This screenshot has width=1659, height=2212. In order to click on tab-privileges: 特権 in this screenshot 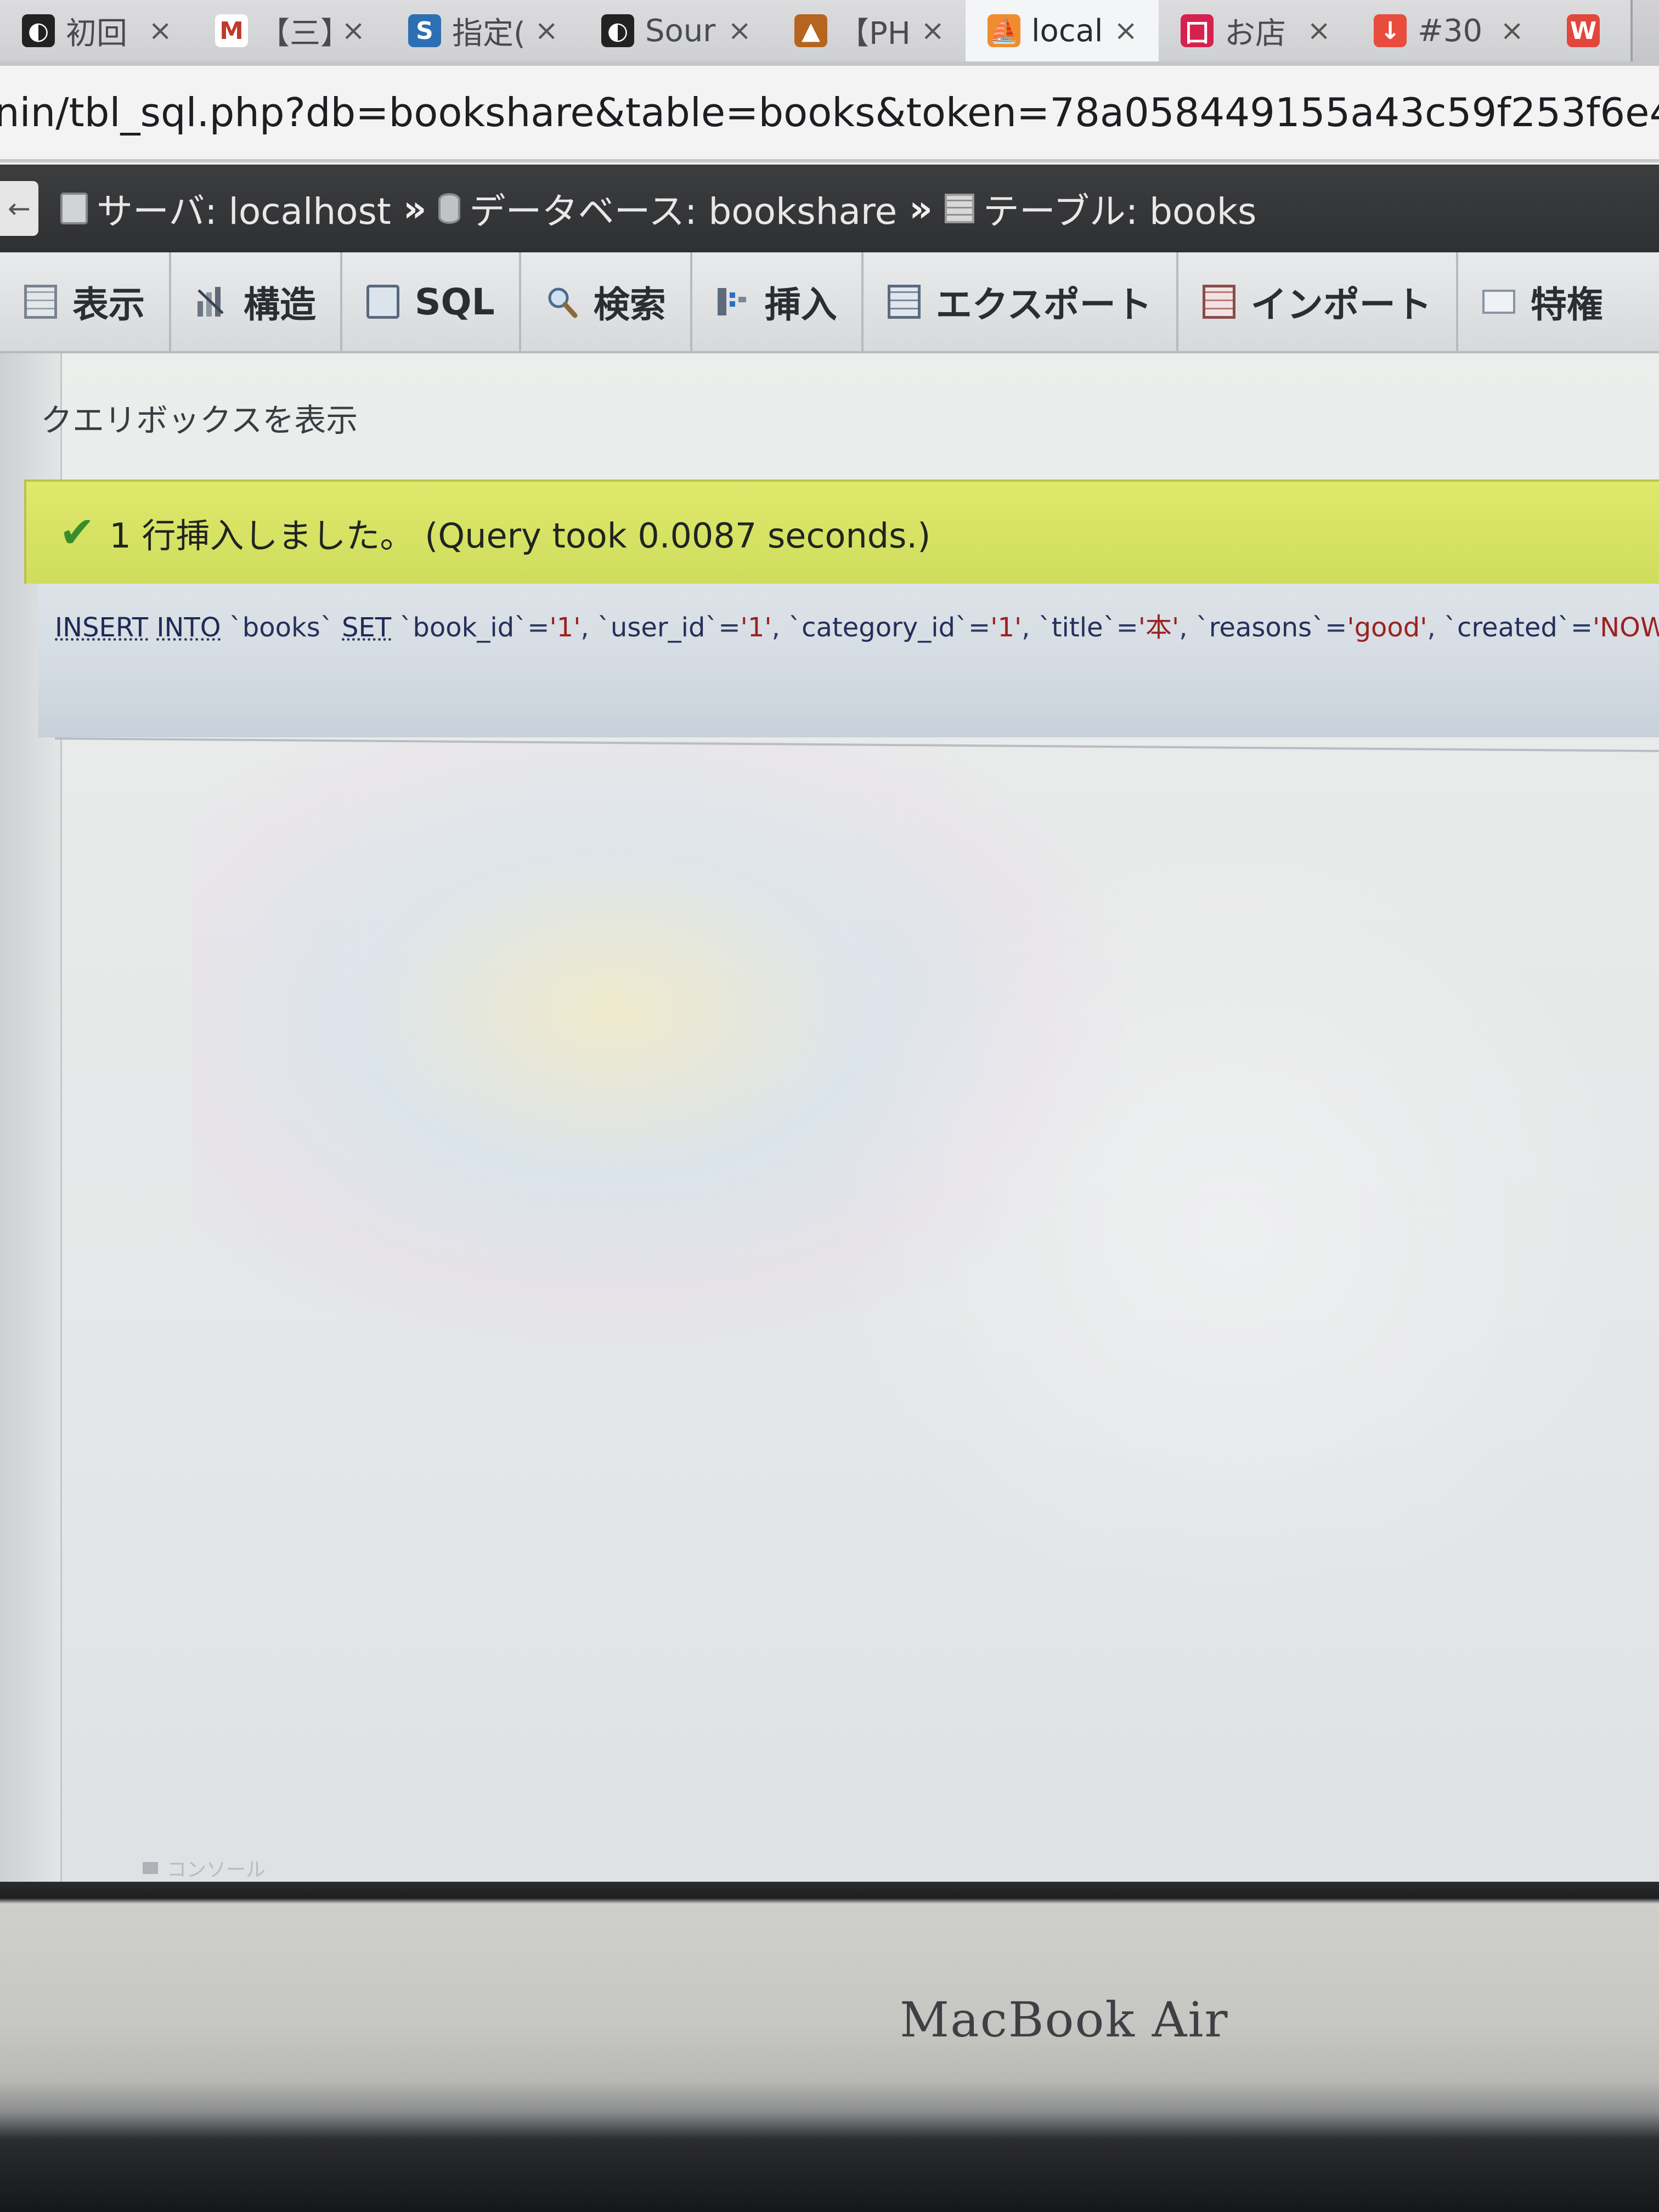, I will do `click(1542, 301)`.